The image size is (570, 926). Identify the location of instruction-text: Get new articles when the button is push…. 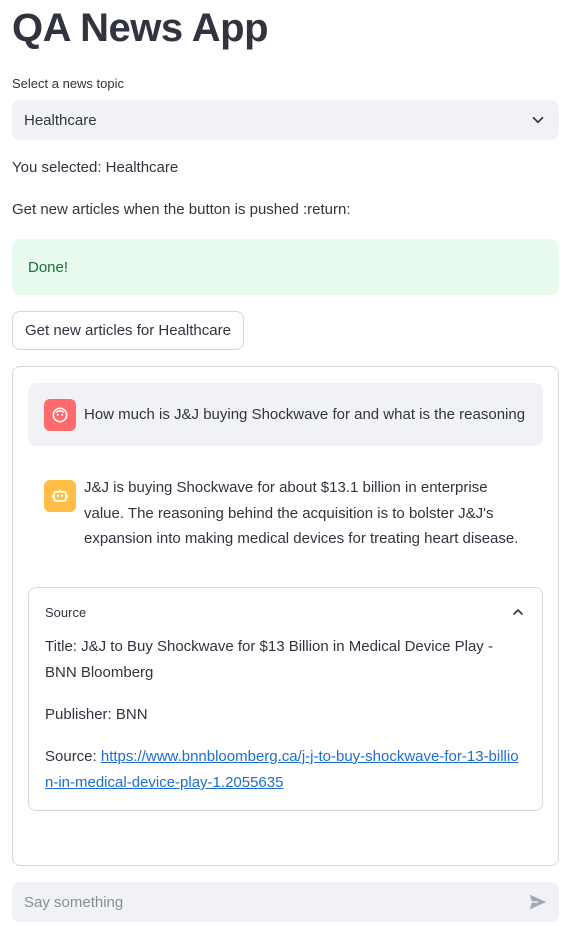
(181, 209).